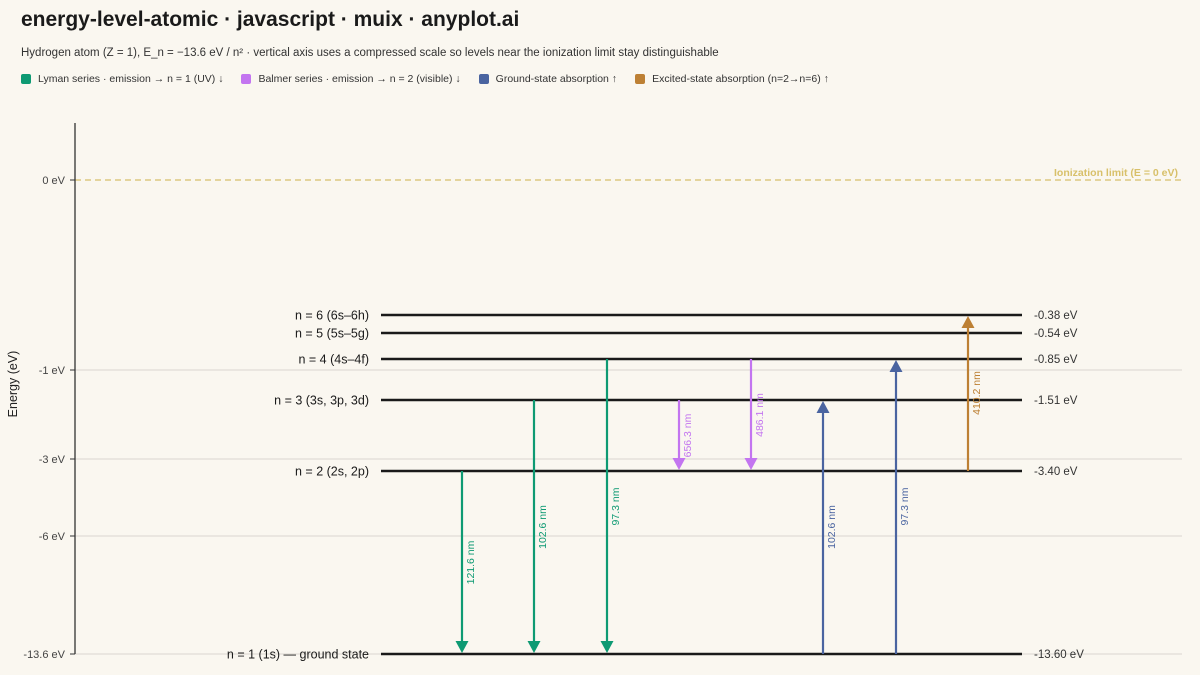 Image resolution: width=1200 pixels, height=675 pixels. I want to click on wavelength-label-5: 486.1 nm, so click(760, 415).